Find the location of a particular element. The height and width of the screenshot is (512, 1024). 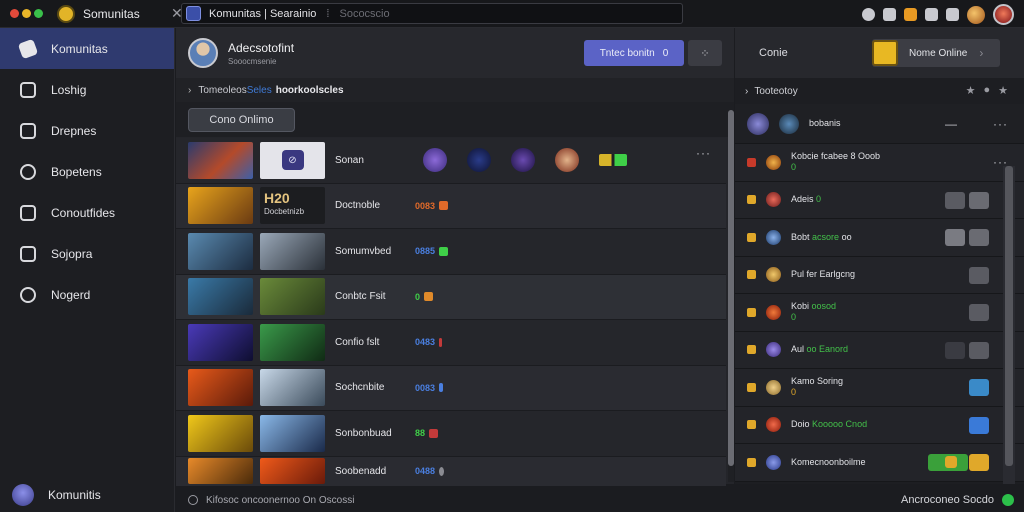

primary-button: Tntec bonitn 0 is located at coordinates (634, 53).